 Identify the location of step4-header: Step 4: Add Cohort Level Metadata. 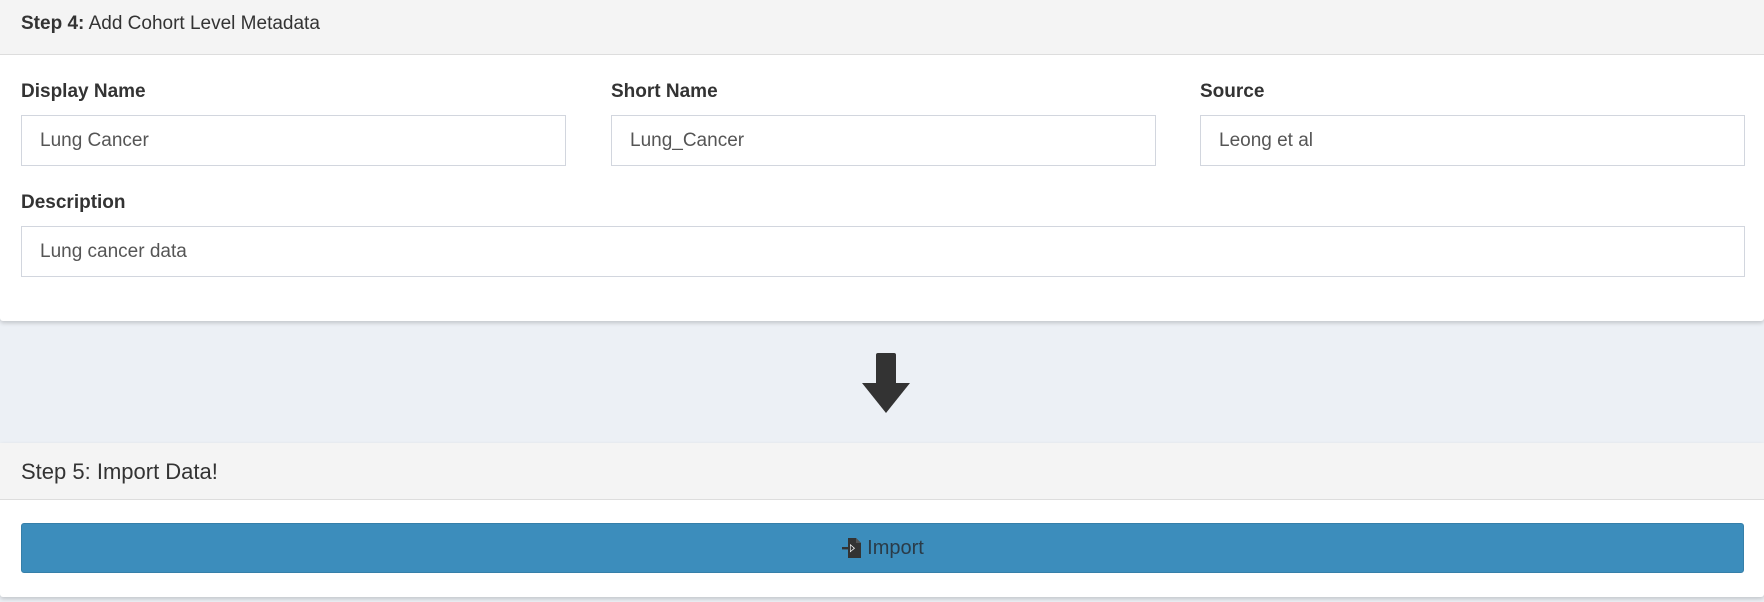
(882, 27).